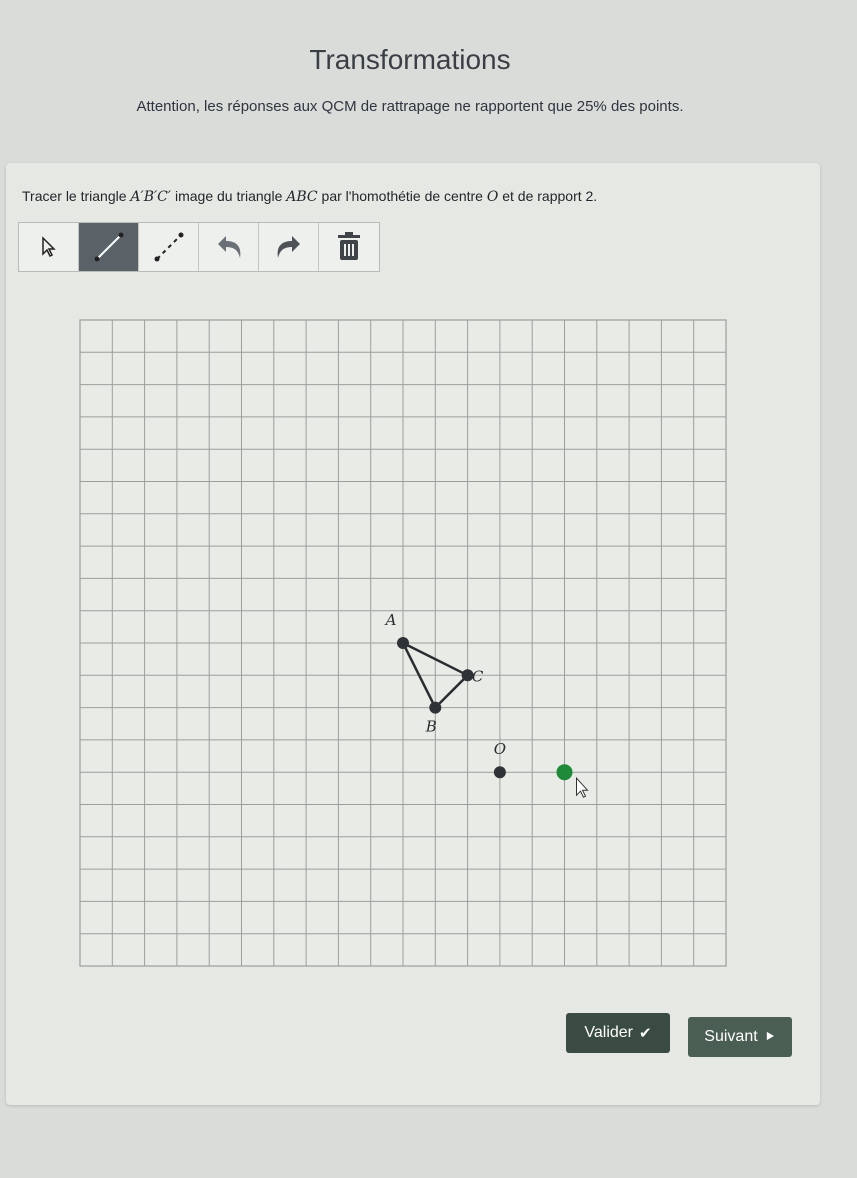 This screenshot has height=1178, width=857. Describe the element at coordinates (645, 1033) in the screenshot. I see `check-icon: ✔` at that location.